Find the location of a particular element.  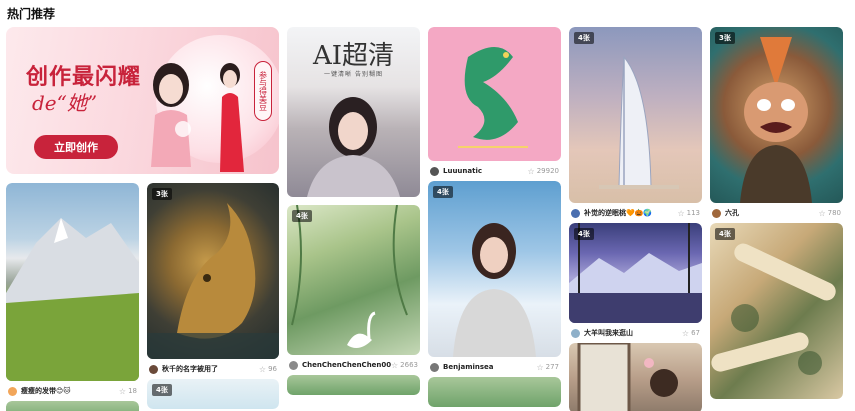

card-scroll: 4张 is located at coordinates (776, 311).